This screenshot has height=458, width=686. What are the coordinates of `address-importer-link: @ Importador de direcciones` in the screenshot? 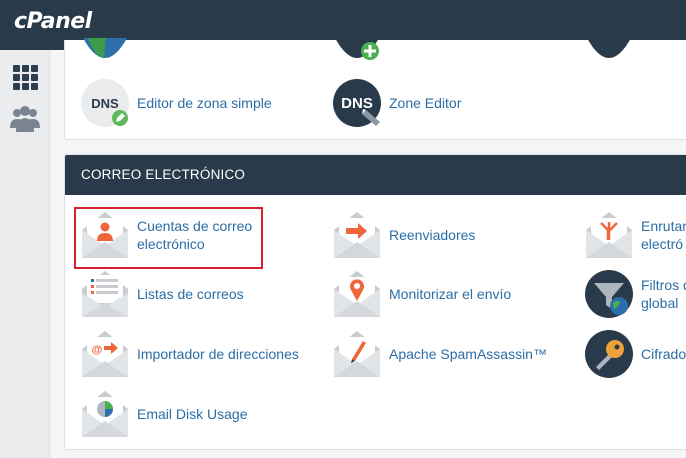 It's located at (189, 354).